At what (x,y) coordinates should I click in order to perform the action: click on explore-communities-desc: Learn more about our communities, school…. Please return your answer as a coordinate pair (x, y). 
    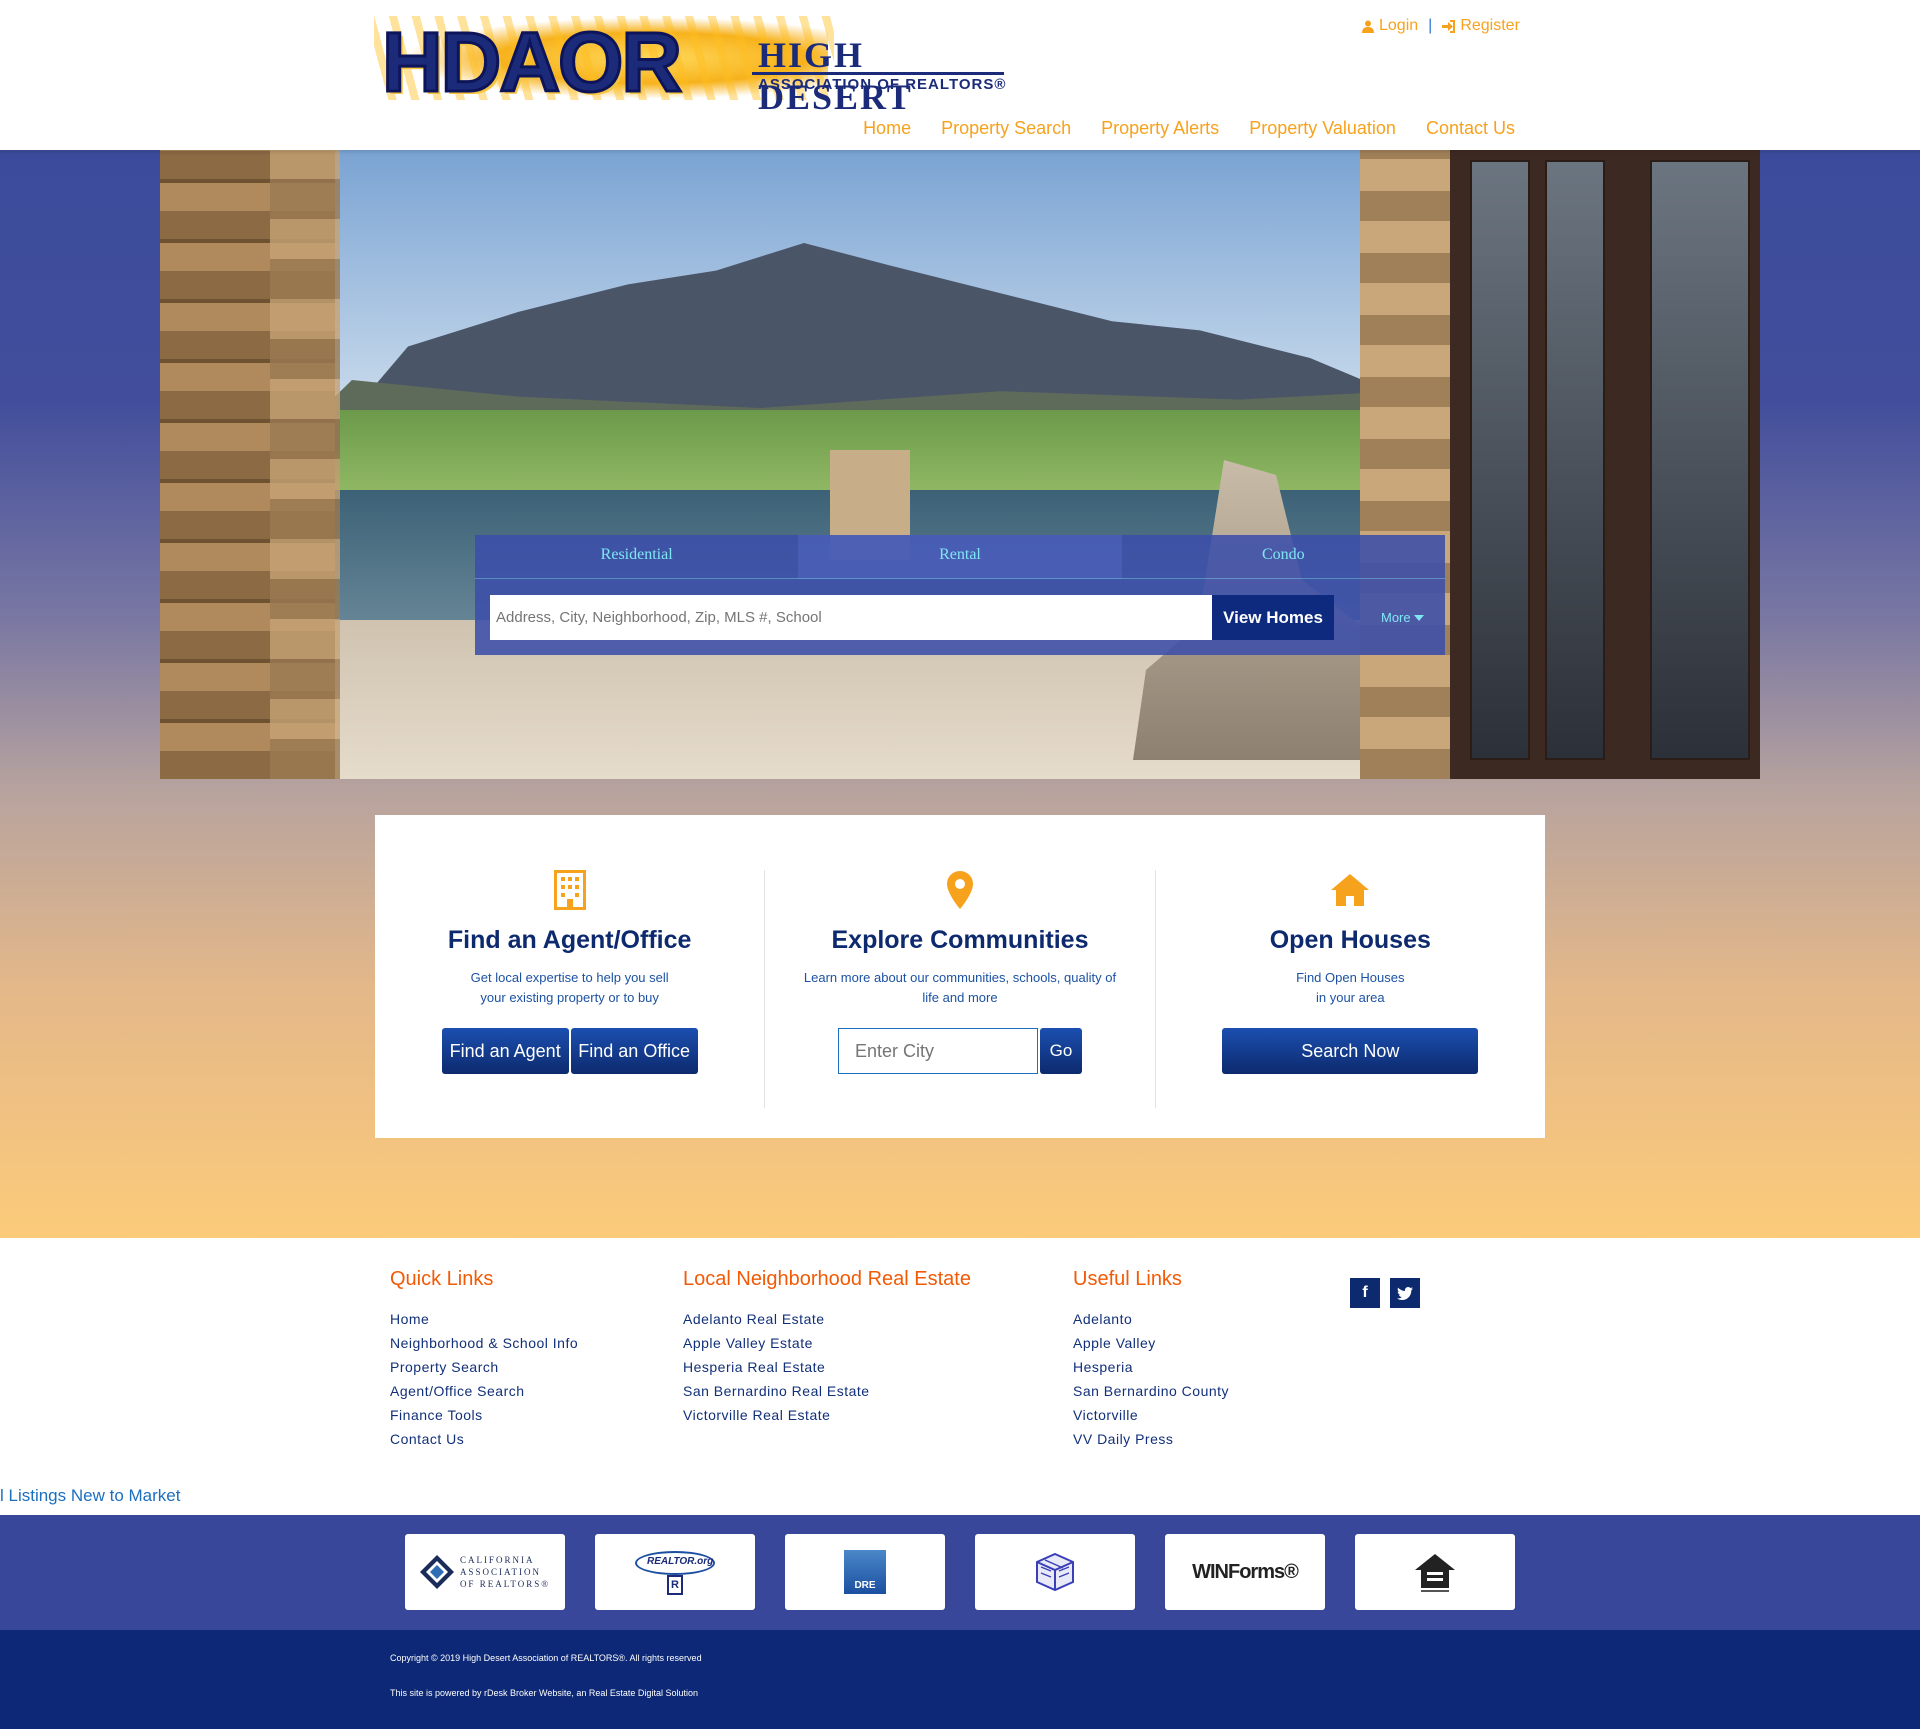
    Looking at the image, I should click on (959, 988).